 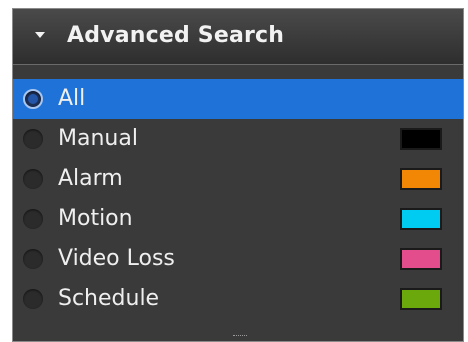 What do you see at coordinates (176, 35) in the screenshot?
I see `panel-title: Advanced Search` at bounding box center [176, 35].